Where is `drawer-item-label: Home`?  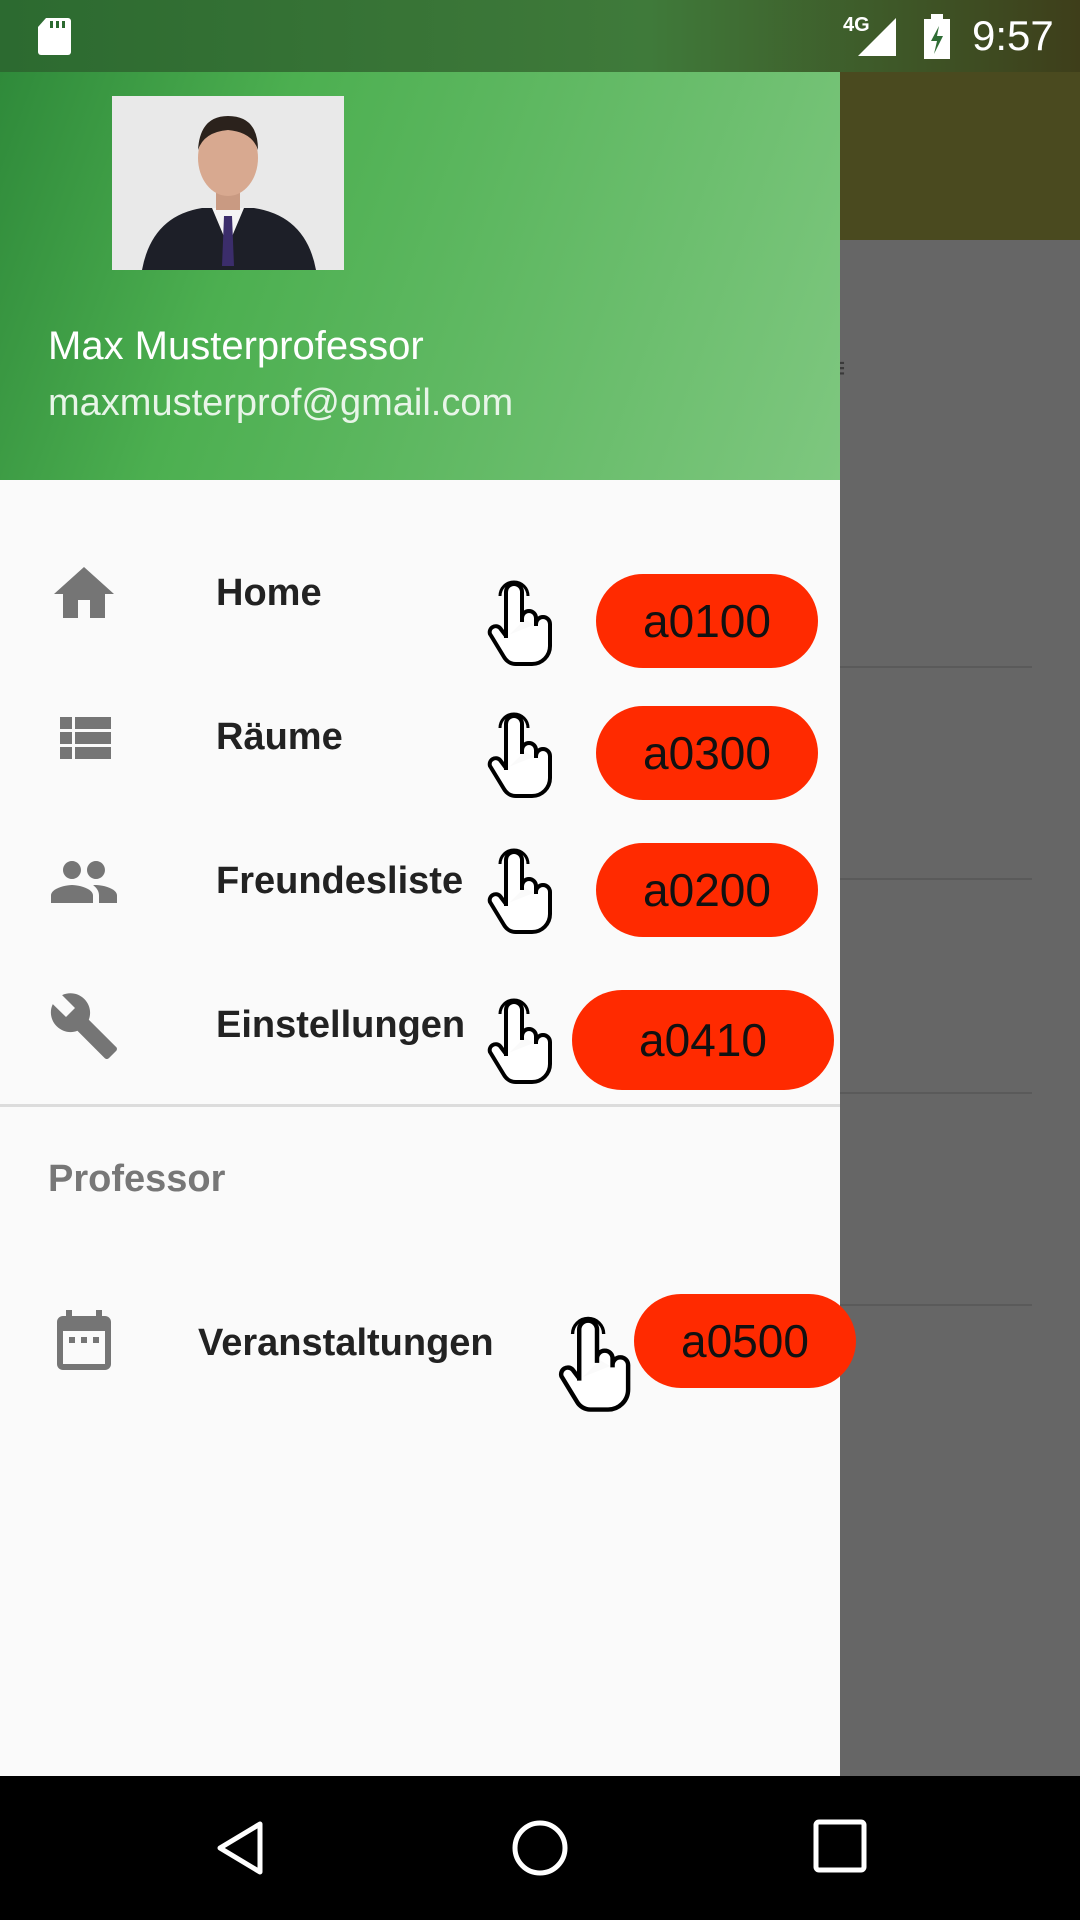
drawer-item-label: Home is located at coordinates (269, 593).